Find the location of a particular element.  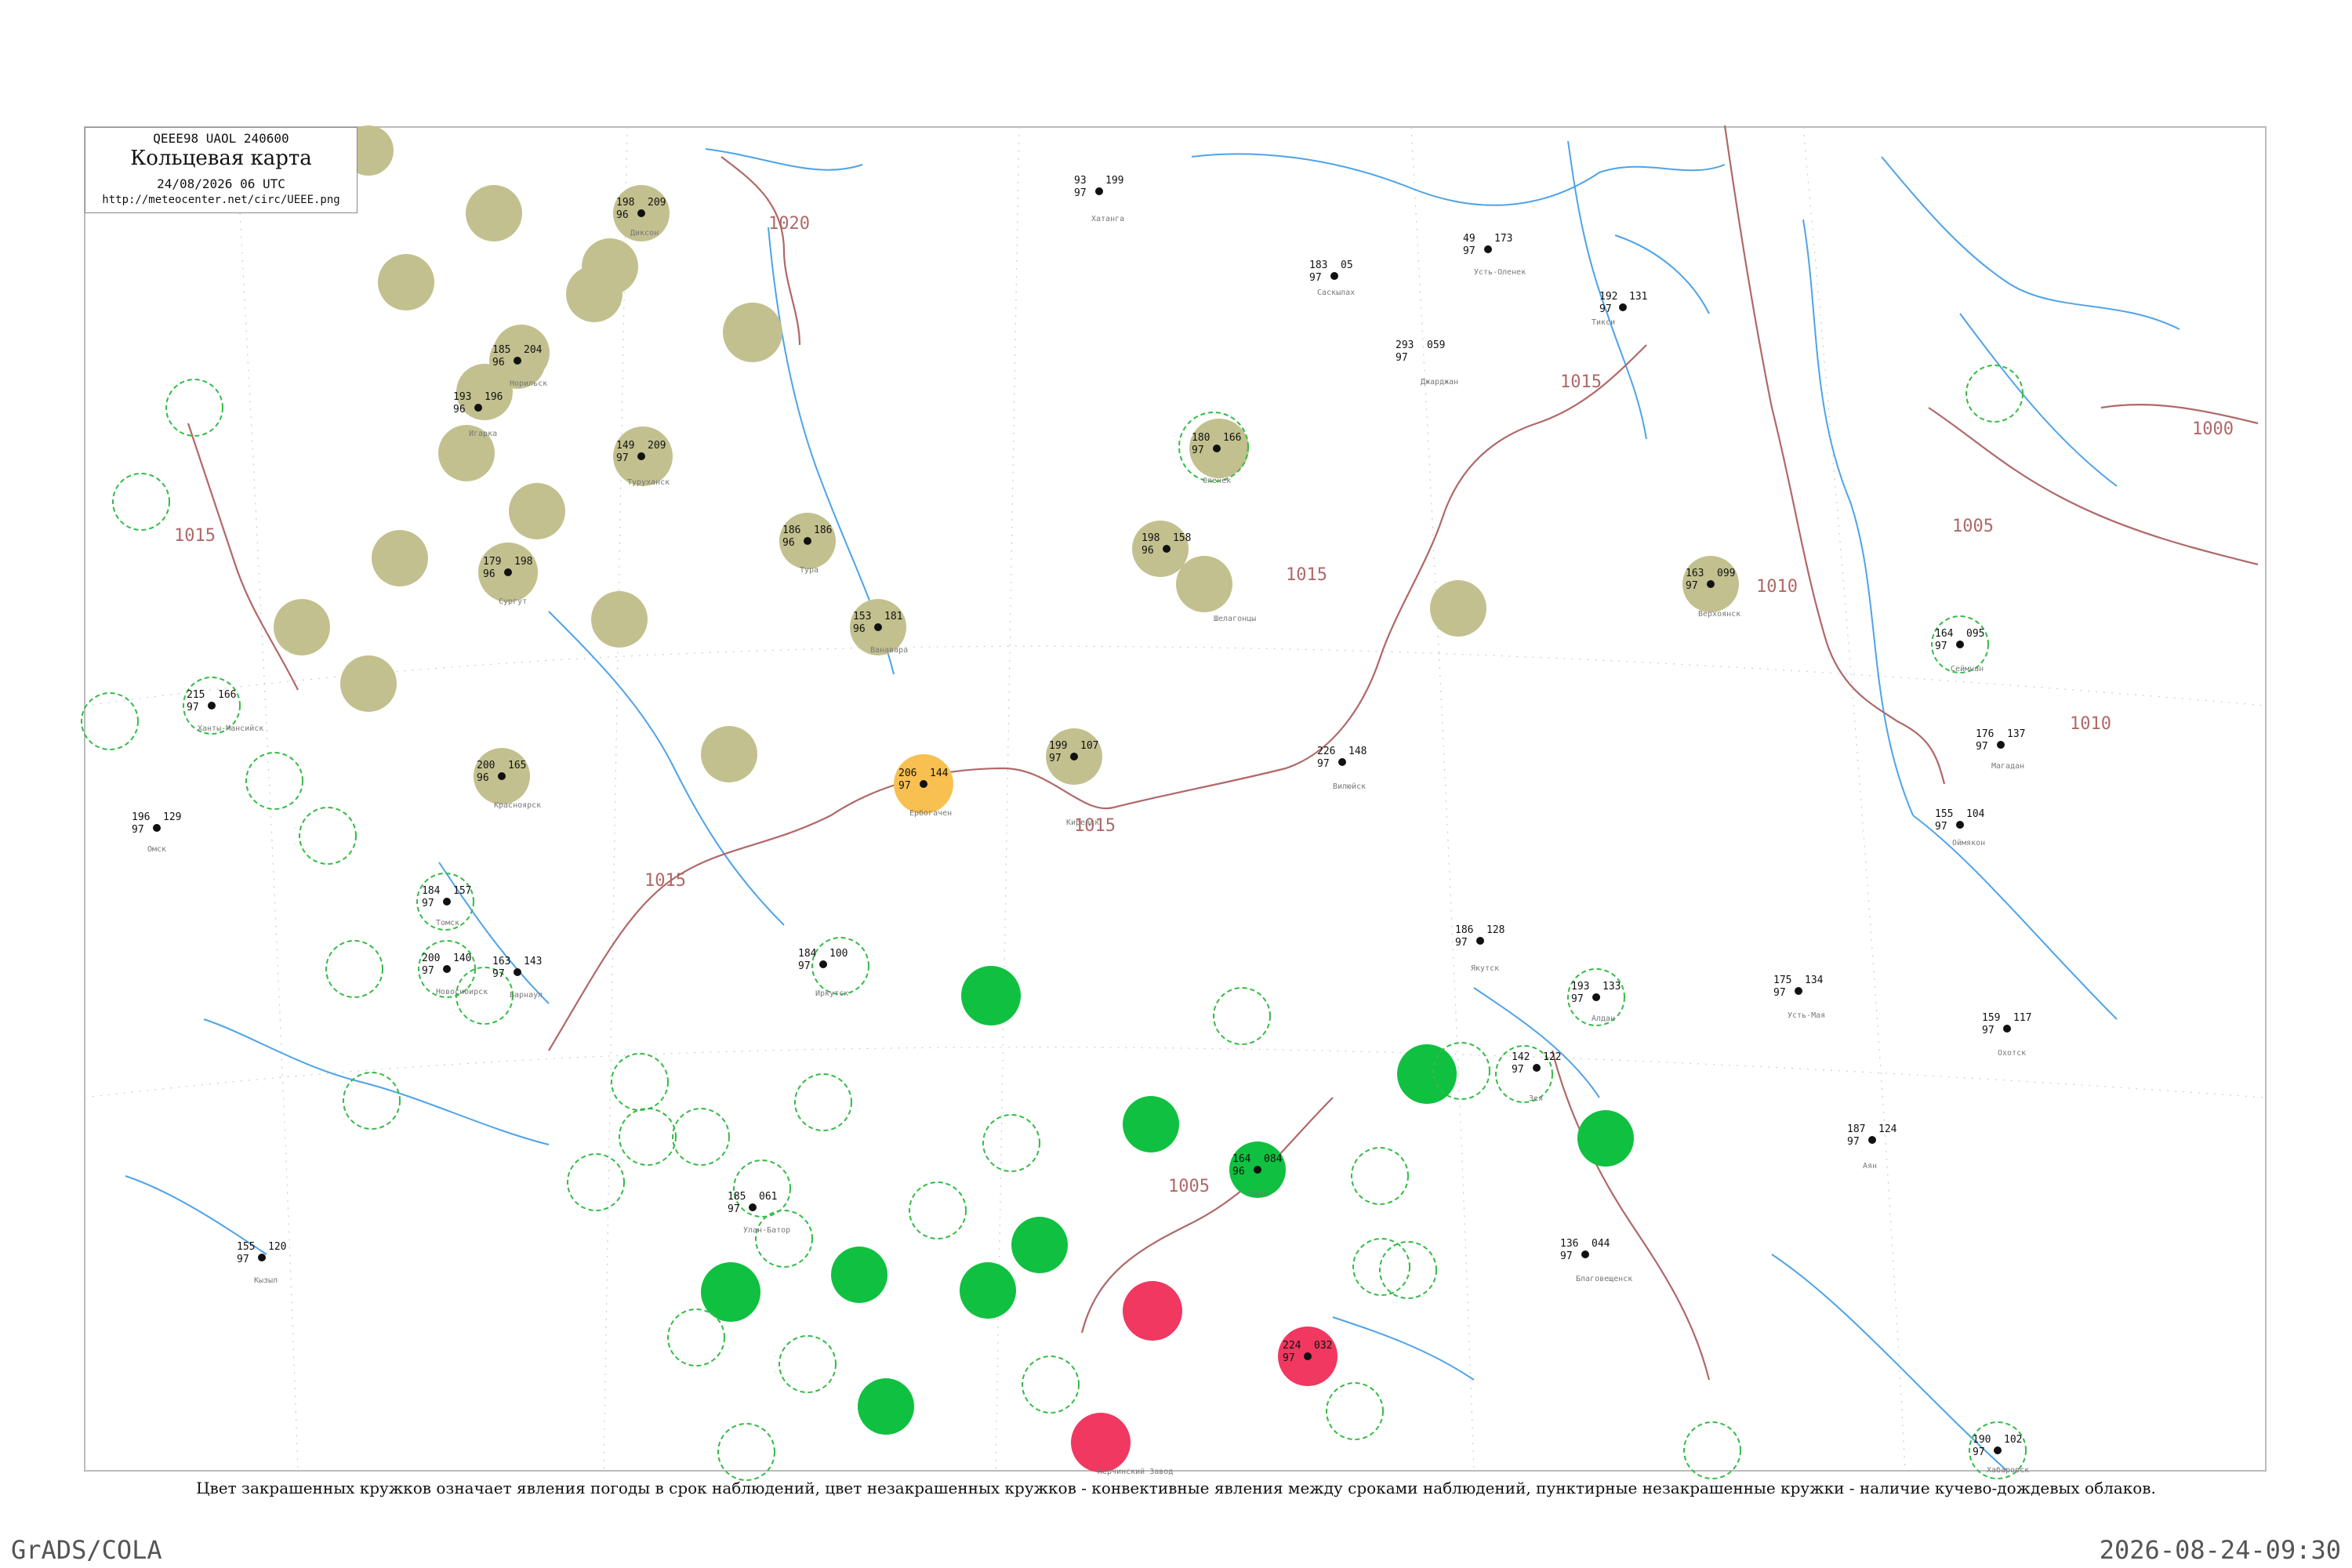

svg-text: 032 is located at coordinates (1323, 1346).